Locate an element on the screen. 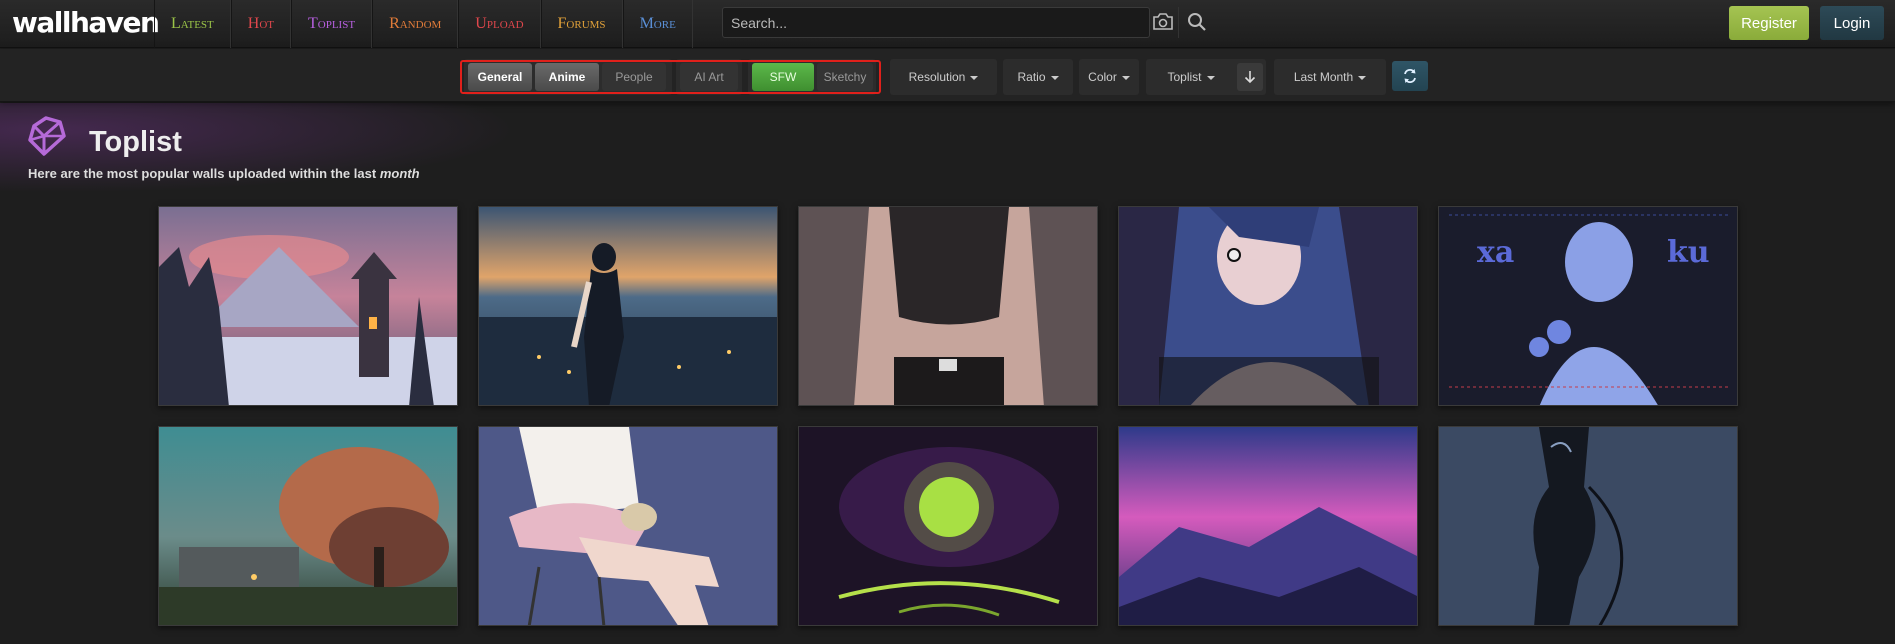  range-dropdown: Last Month is located at coordinates (1330, 77).